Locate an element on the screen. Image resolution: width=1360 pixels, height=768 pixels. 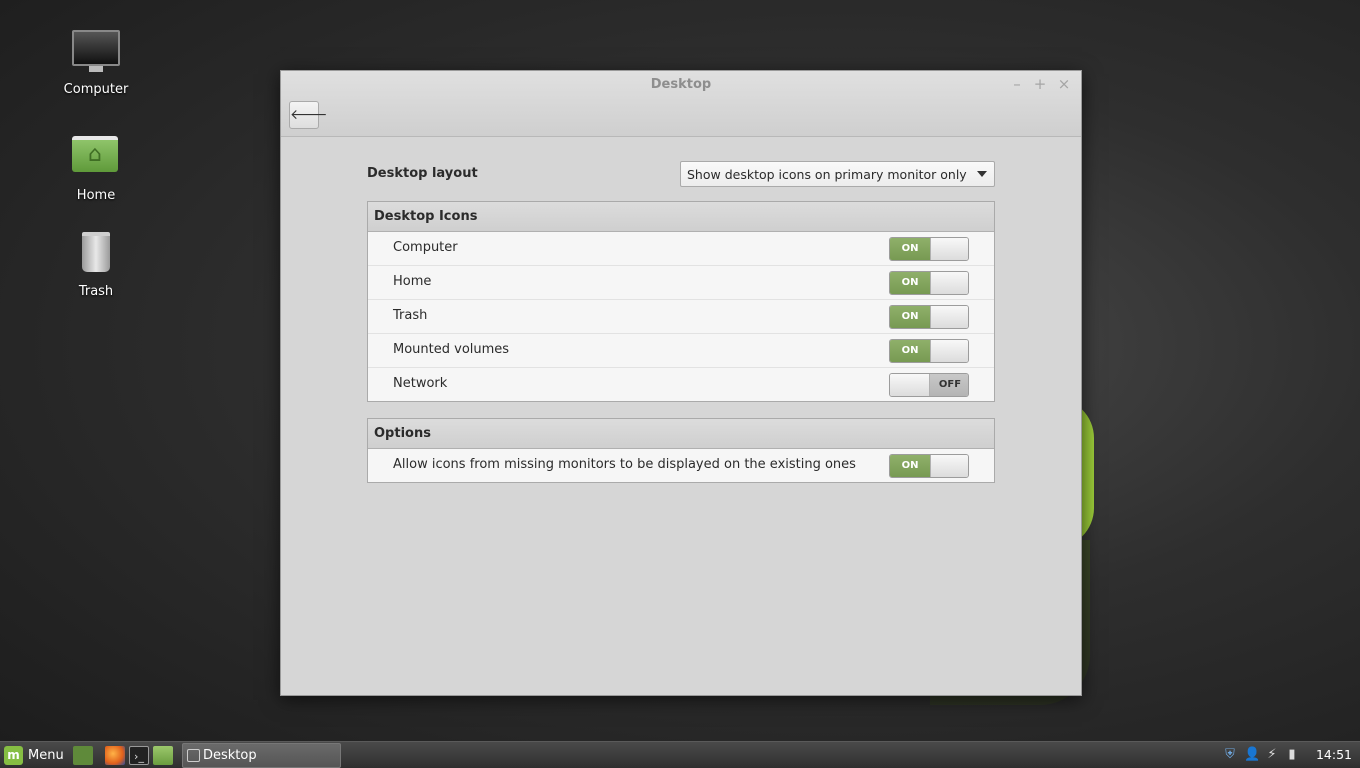
maximize-button: + is located at coordinates (1040, 84).